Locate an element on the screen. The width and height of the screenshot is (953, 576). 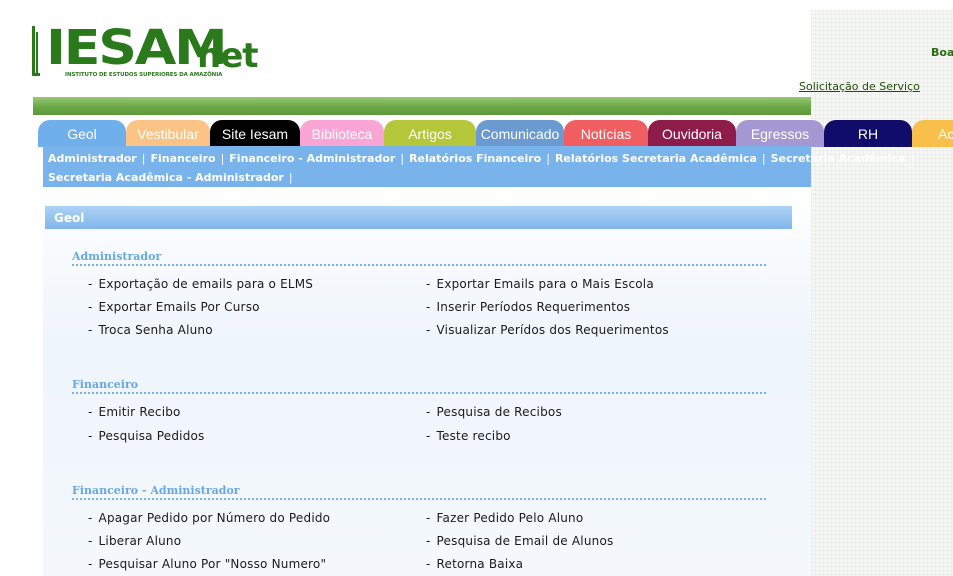
greeting-text: Boa is located at coordinates (942, 52).